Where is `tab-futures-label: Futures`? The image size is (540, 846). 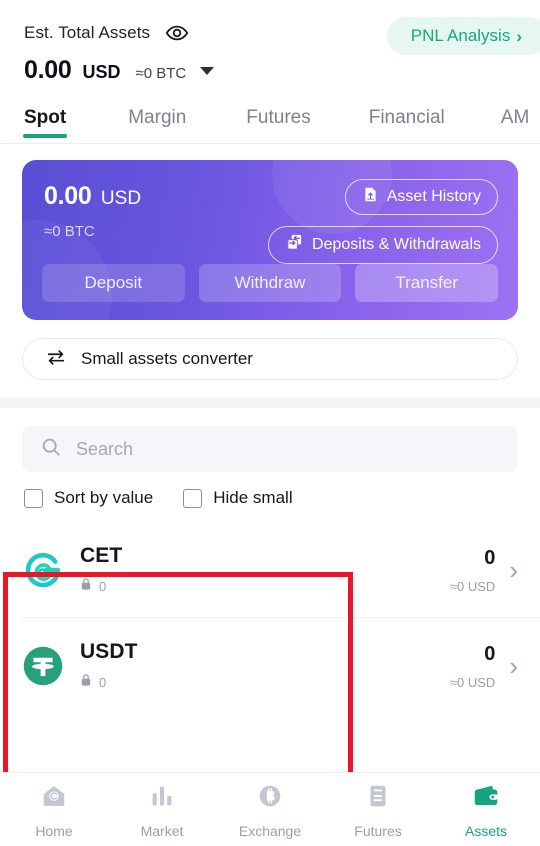
tab-futures-label: Futures is located at coordinates (278, 117).